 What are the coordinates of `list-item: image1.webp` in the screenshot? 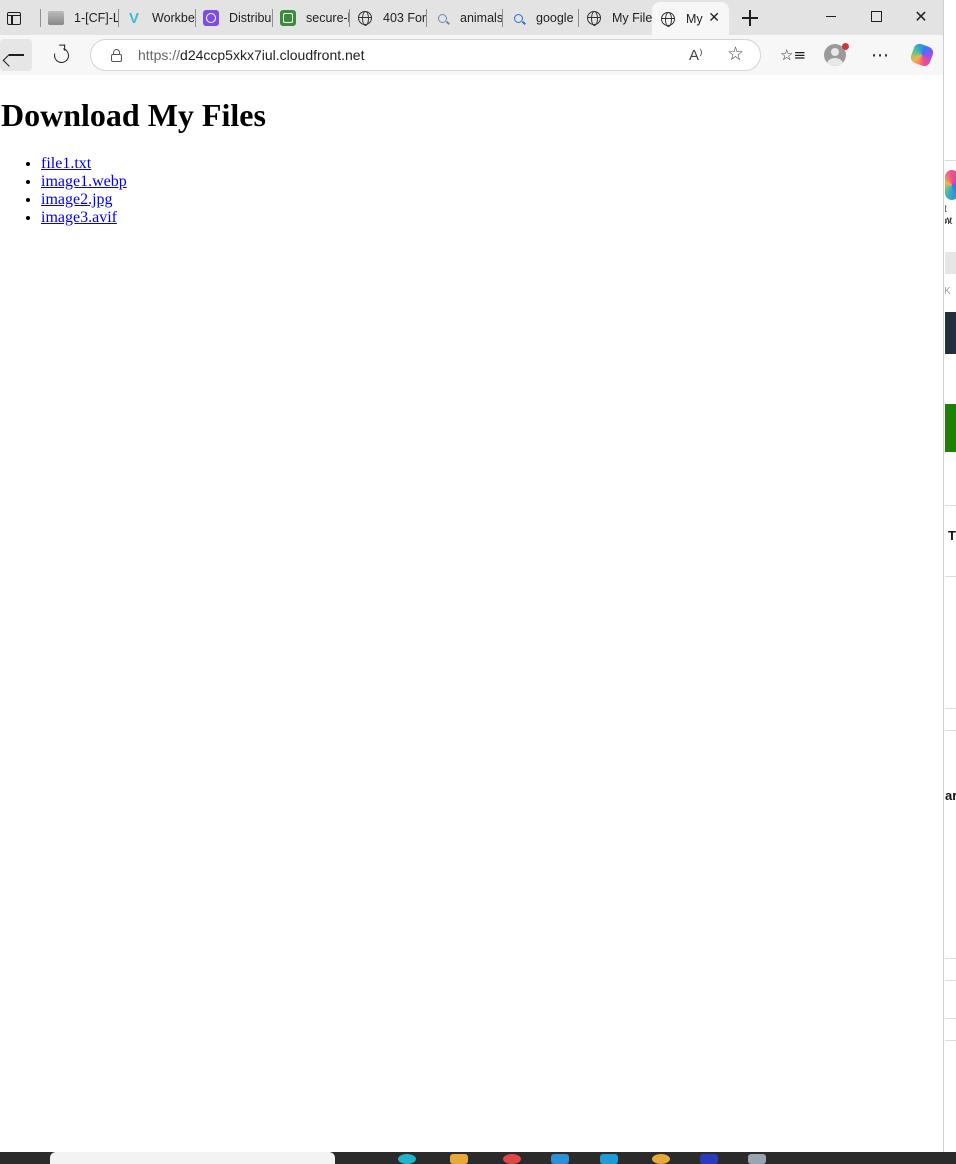 It's located at (84, 182).